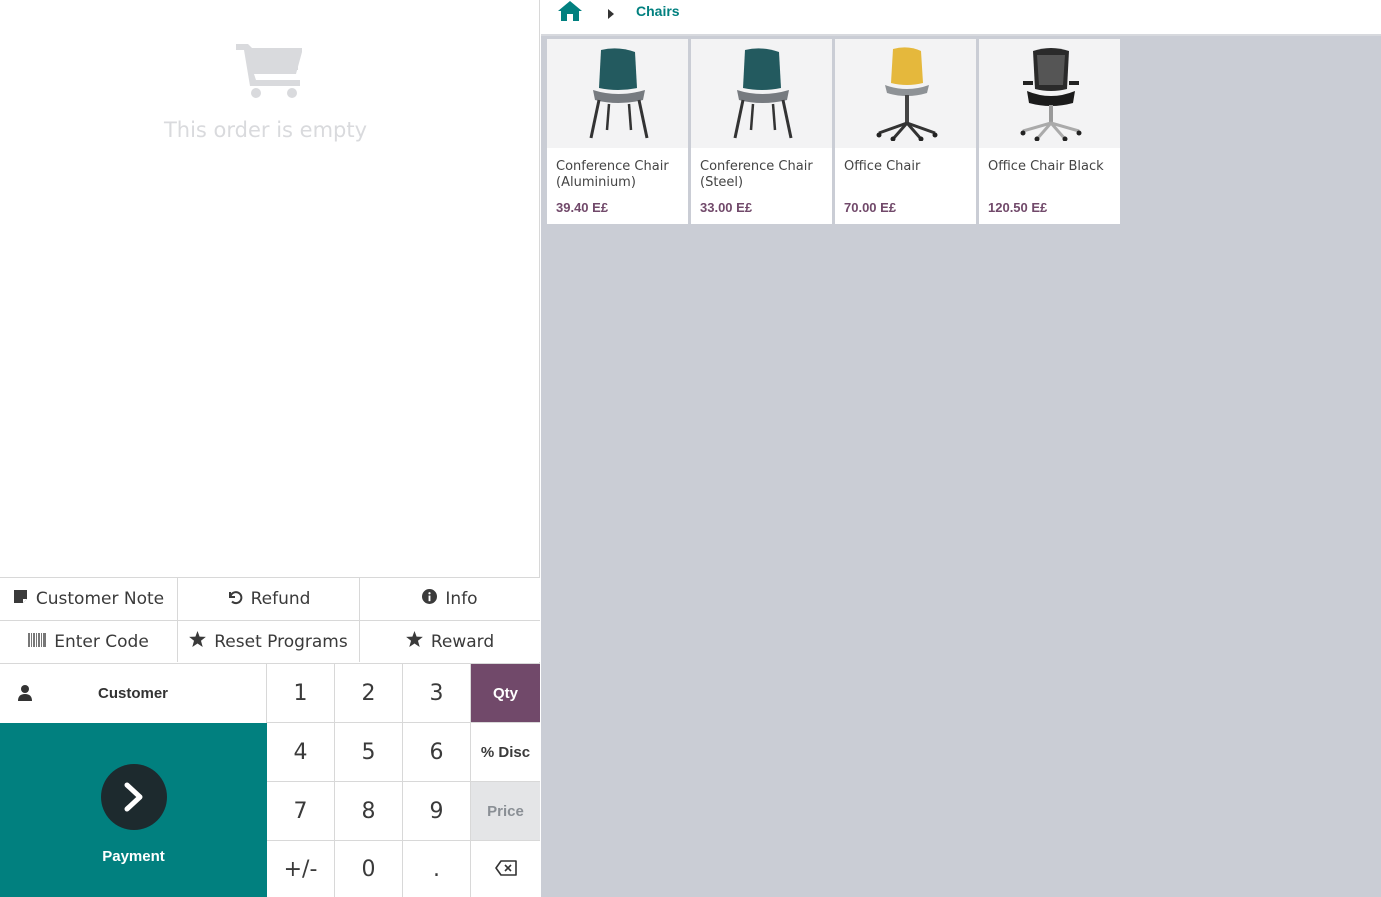 The image size is (1381, 897). I want to click on undo-icon, so click(235, 599).